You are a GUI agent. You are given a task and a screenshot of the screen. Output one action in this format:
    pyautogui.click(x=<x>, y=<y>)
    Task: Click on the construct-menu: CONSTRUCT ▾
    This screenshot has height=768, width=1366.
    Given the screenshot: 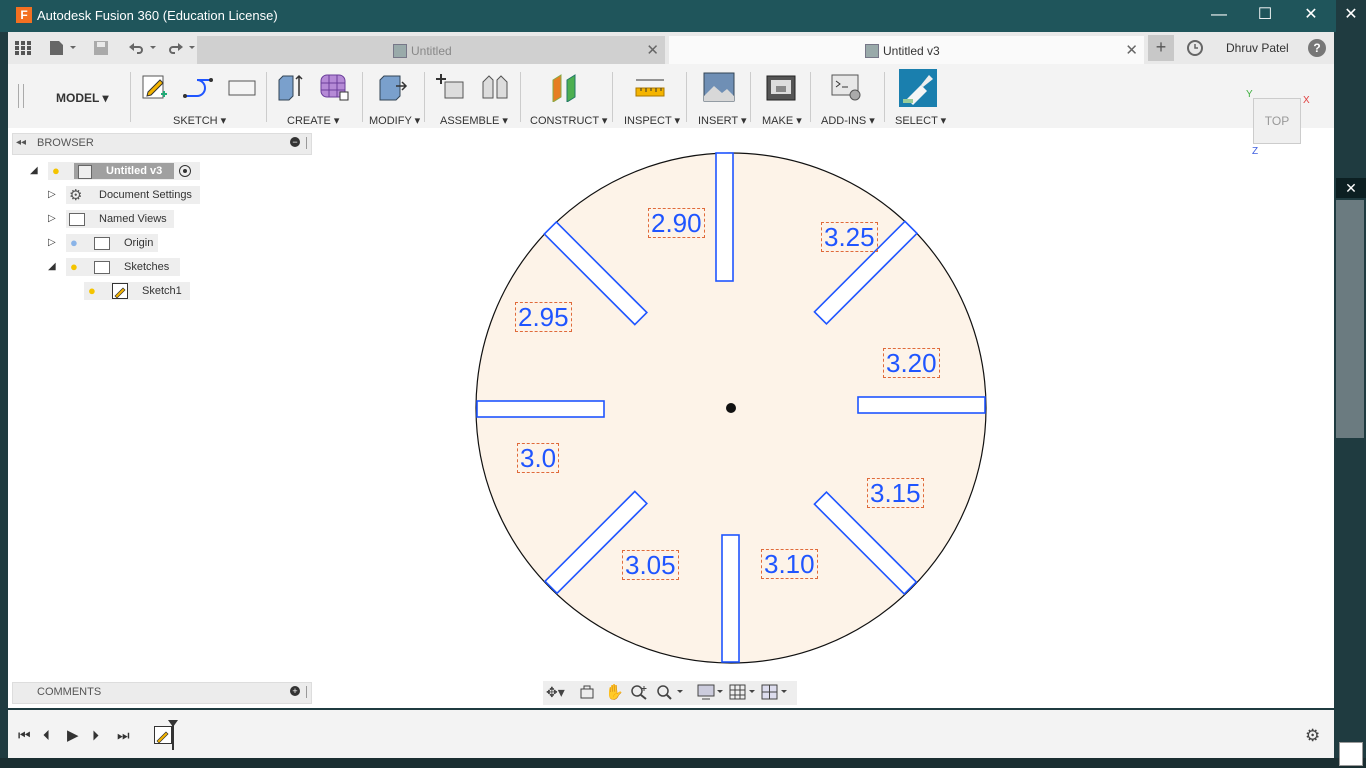 What is the action you would take?
    pyautogui.click(x=568, y=120)
    